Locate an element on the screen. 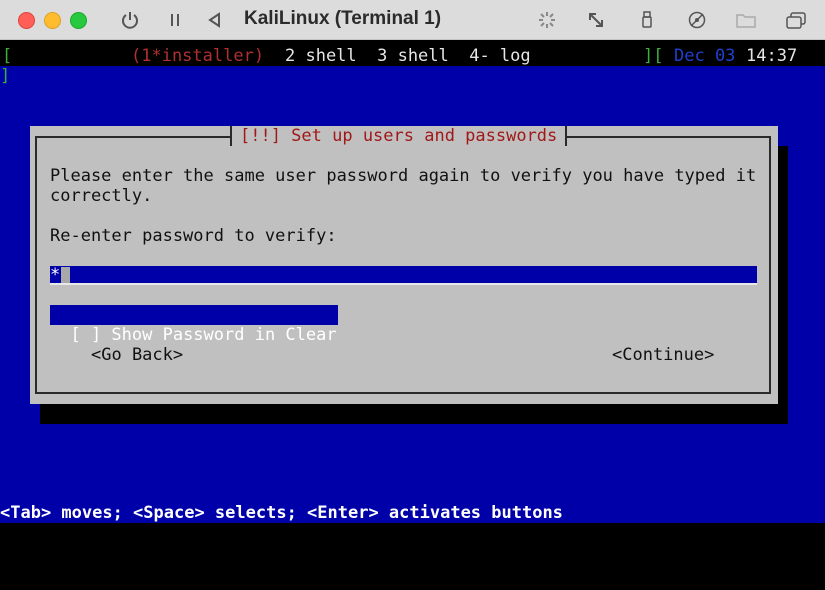 This screenshot has height=590, width=825. window-icon is located at coordinates (796, 20).